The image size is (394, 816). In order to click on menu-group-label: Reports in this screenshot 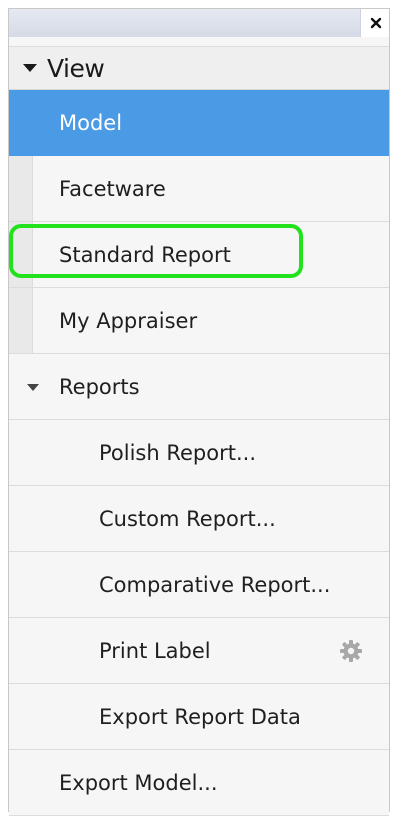, I will do `click(99, 386)`.